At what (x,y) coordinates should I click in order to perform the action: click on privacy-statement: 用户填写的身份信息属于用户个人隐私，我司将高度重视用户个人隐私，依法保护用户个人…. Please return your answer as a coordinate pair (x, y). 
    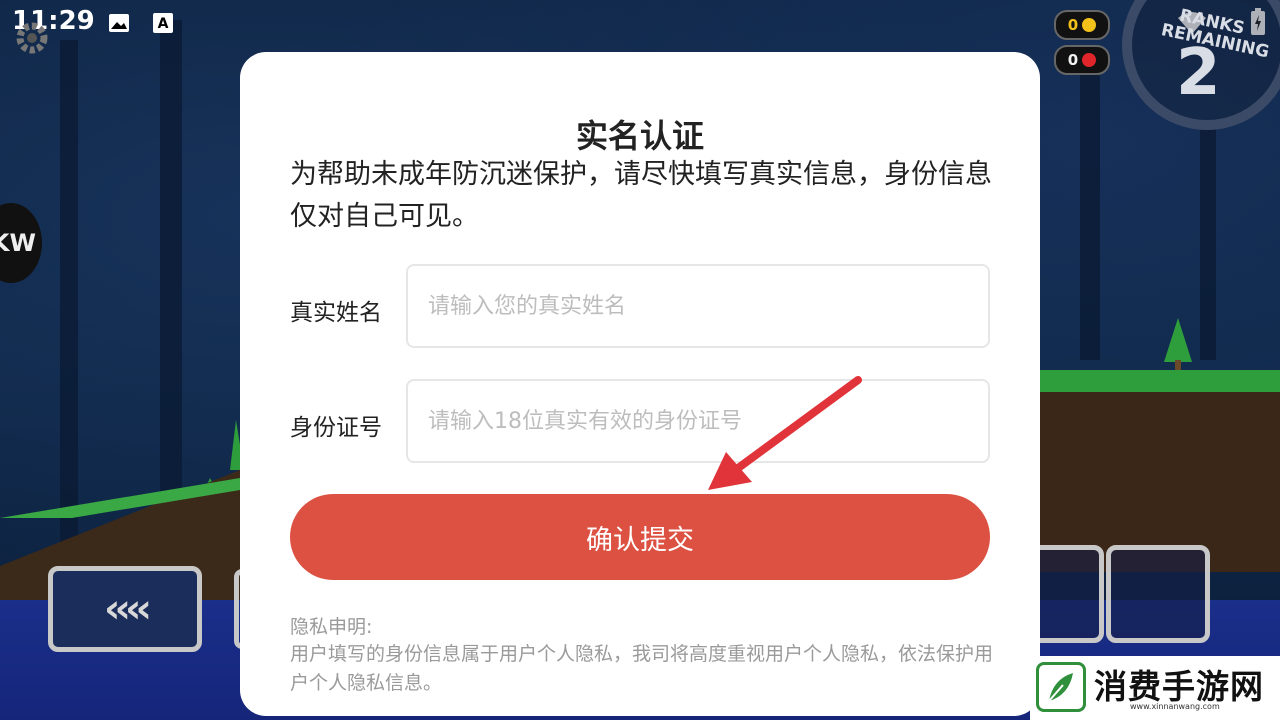
    Looking at the image, I should click on (642, 668).